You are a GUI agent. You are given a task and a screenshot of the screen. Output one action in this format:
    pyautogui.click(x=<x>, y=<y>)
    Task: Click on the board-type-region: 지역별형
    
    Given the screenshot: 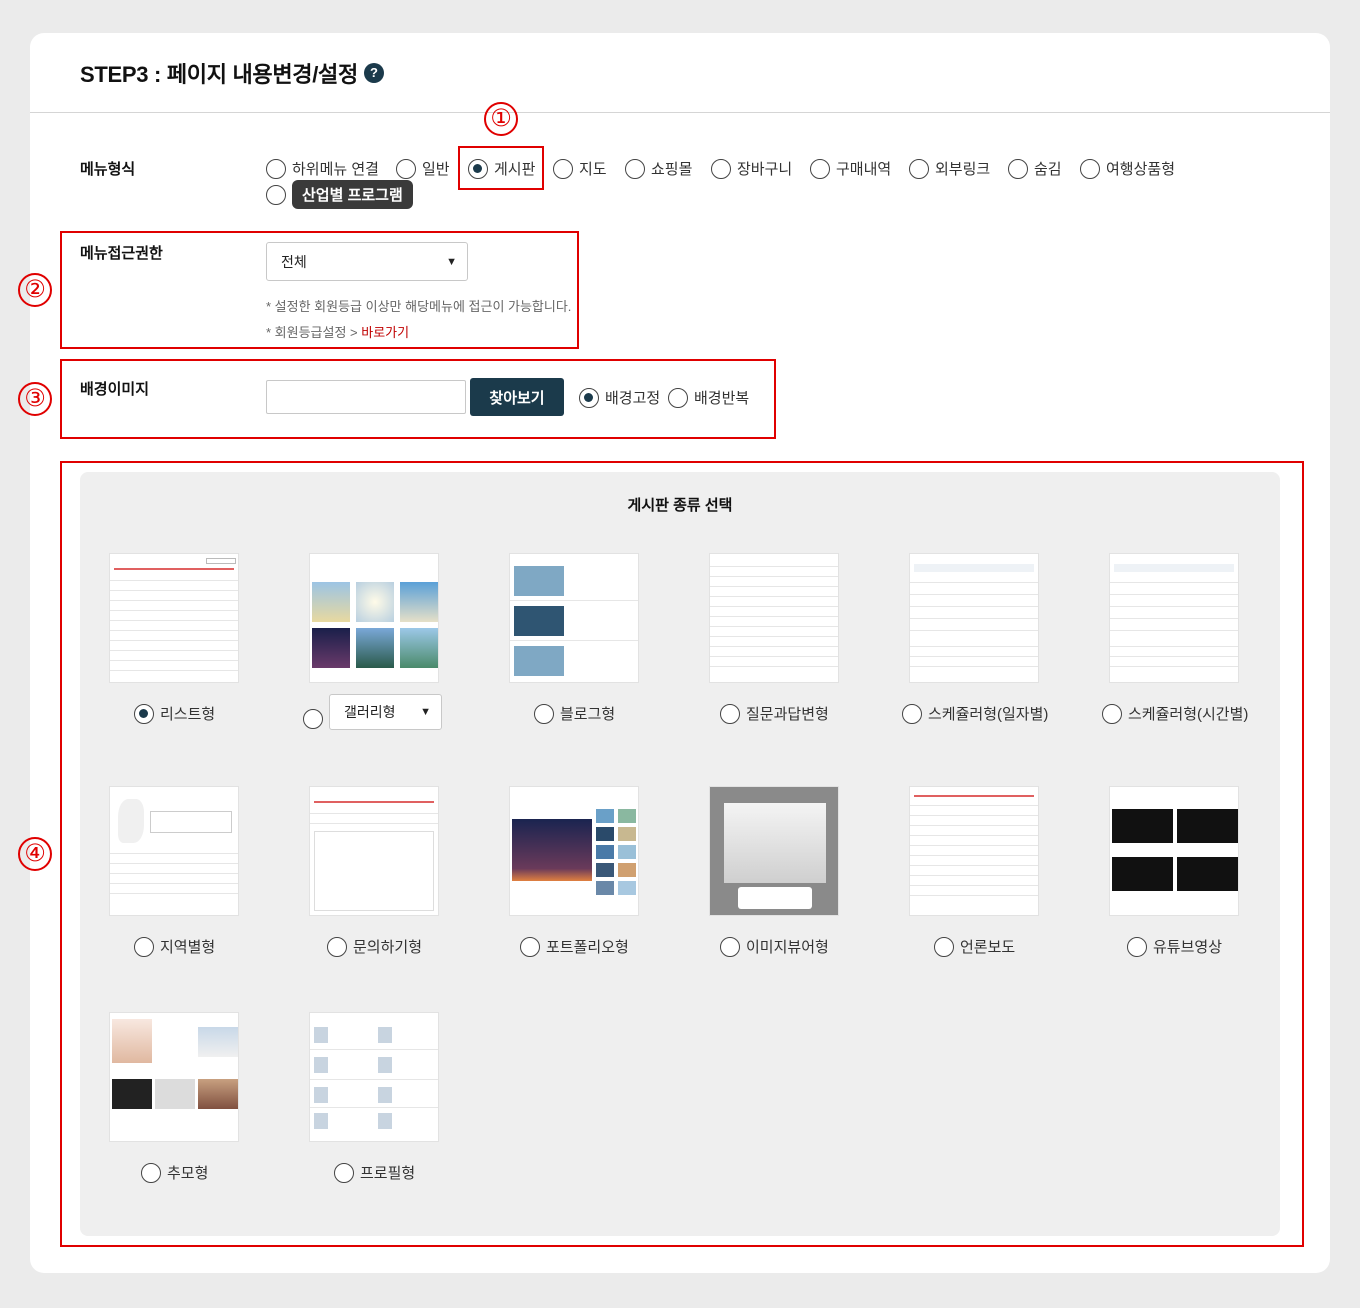 What is the action you would take?
    pyautogui.click(x=174, y=946)
    